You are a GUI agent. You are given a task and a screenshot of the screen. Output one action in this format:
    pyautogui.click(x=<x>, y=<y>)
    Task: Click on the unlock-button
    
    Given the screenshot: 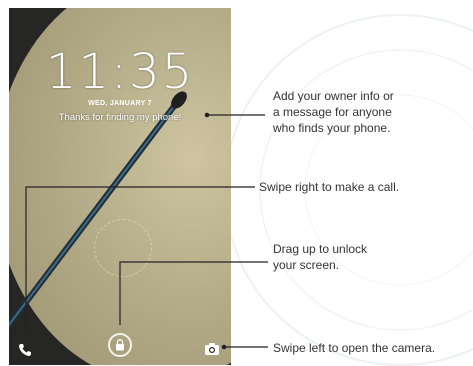 What is the action you would take?
    pyautogui.click(x=120, y=345)
    